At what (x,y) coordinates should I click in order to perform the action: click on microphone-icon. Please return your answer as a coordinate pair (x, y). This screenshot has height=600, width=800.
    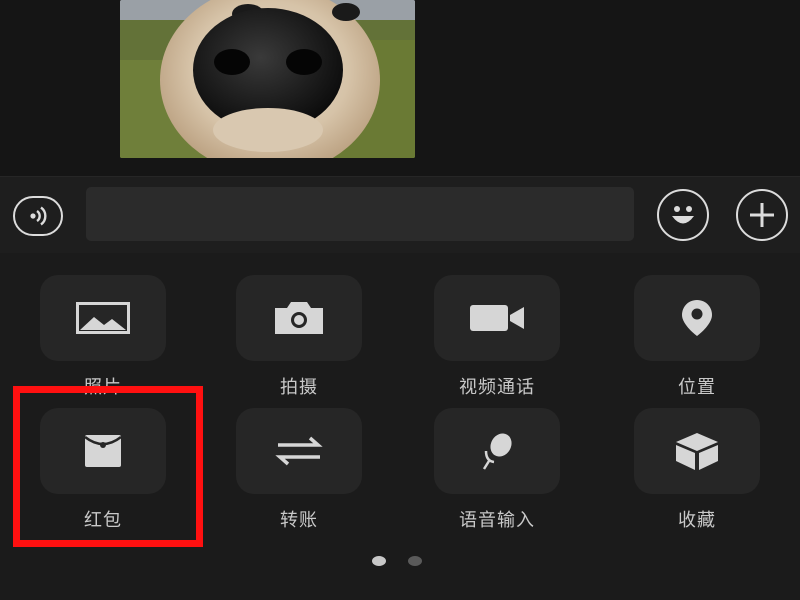
    Looking at the image, I should click on (497, 451).